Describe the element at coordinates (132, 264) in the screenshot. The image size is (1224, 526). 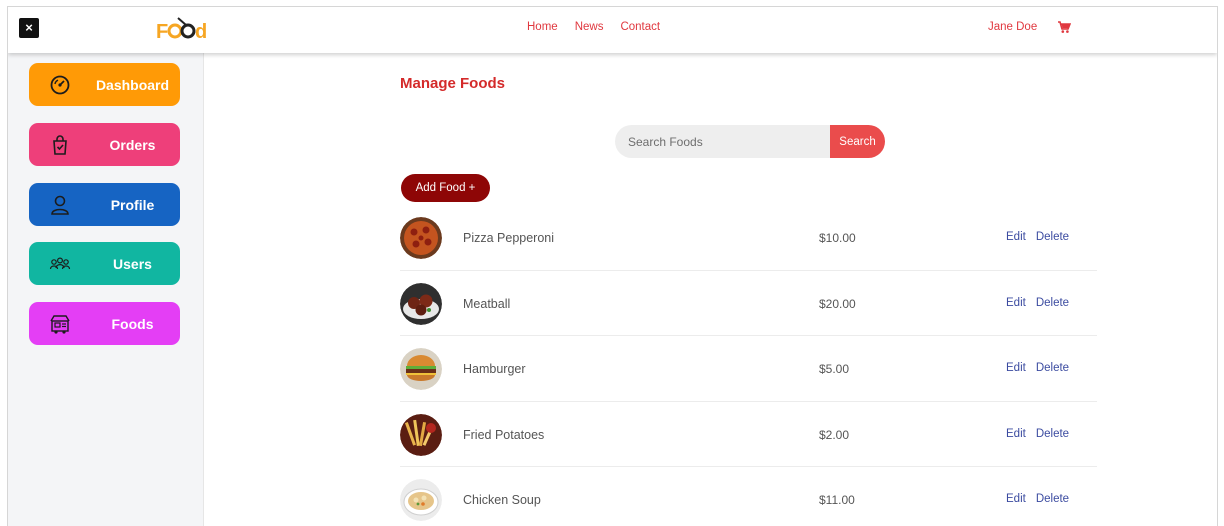
I see `sidebar-item-label: Users` at that location.